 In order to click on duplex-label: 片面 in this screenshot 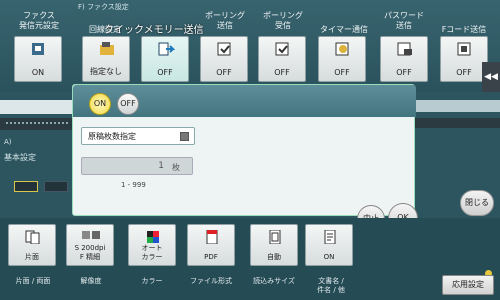, I will do `click(32, 257)`.